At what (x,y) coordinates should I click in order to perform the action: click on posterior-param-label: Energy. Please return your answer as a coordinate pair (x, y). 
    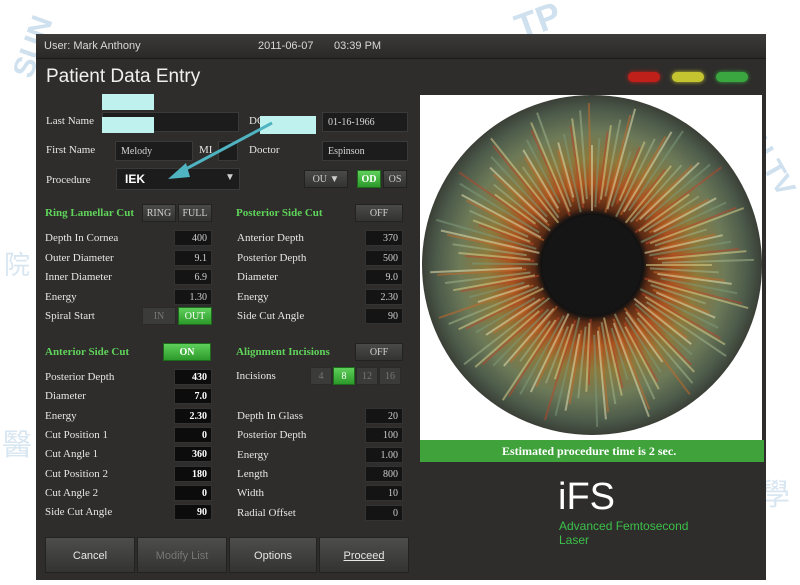
    Looking at the image, I should click on (253, 296).